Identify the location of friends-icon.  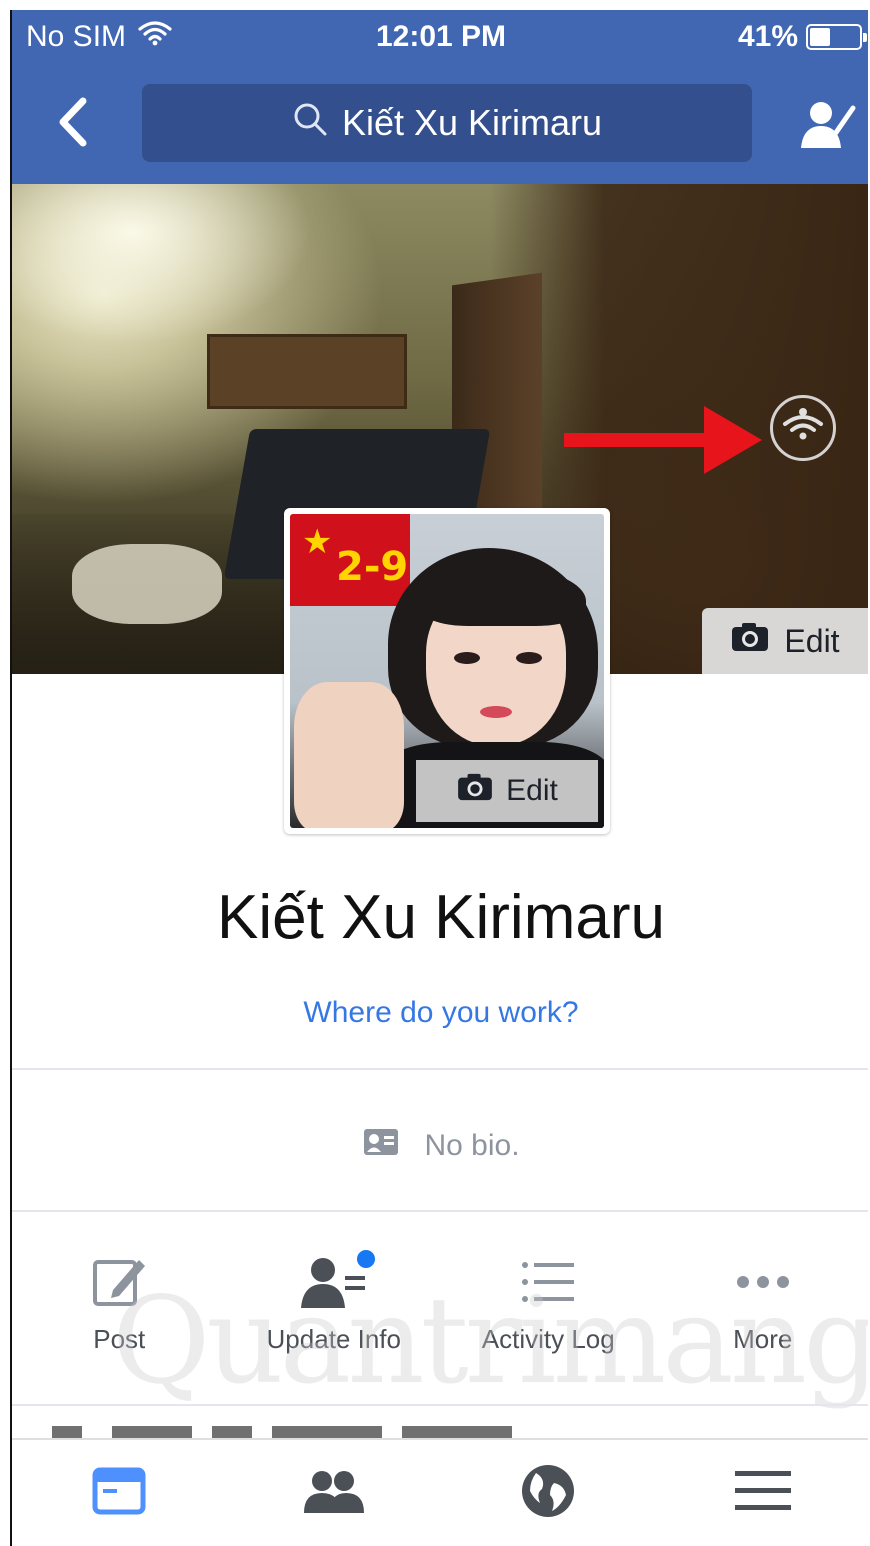
(334, 1493).